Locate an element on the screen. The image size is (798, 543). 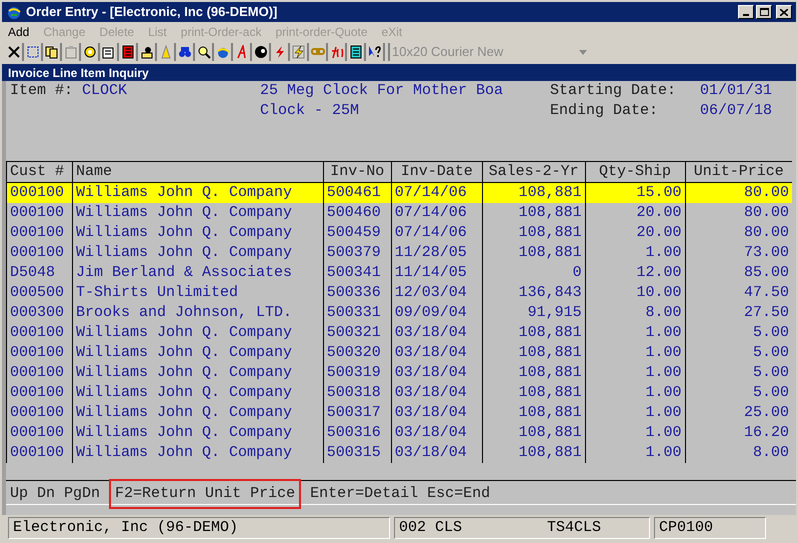
list-icon is located at coordinates (128, 52).